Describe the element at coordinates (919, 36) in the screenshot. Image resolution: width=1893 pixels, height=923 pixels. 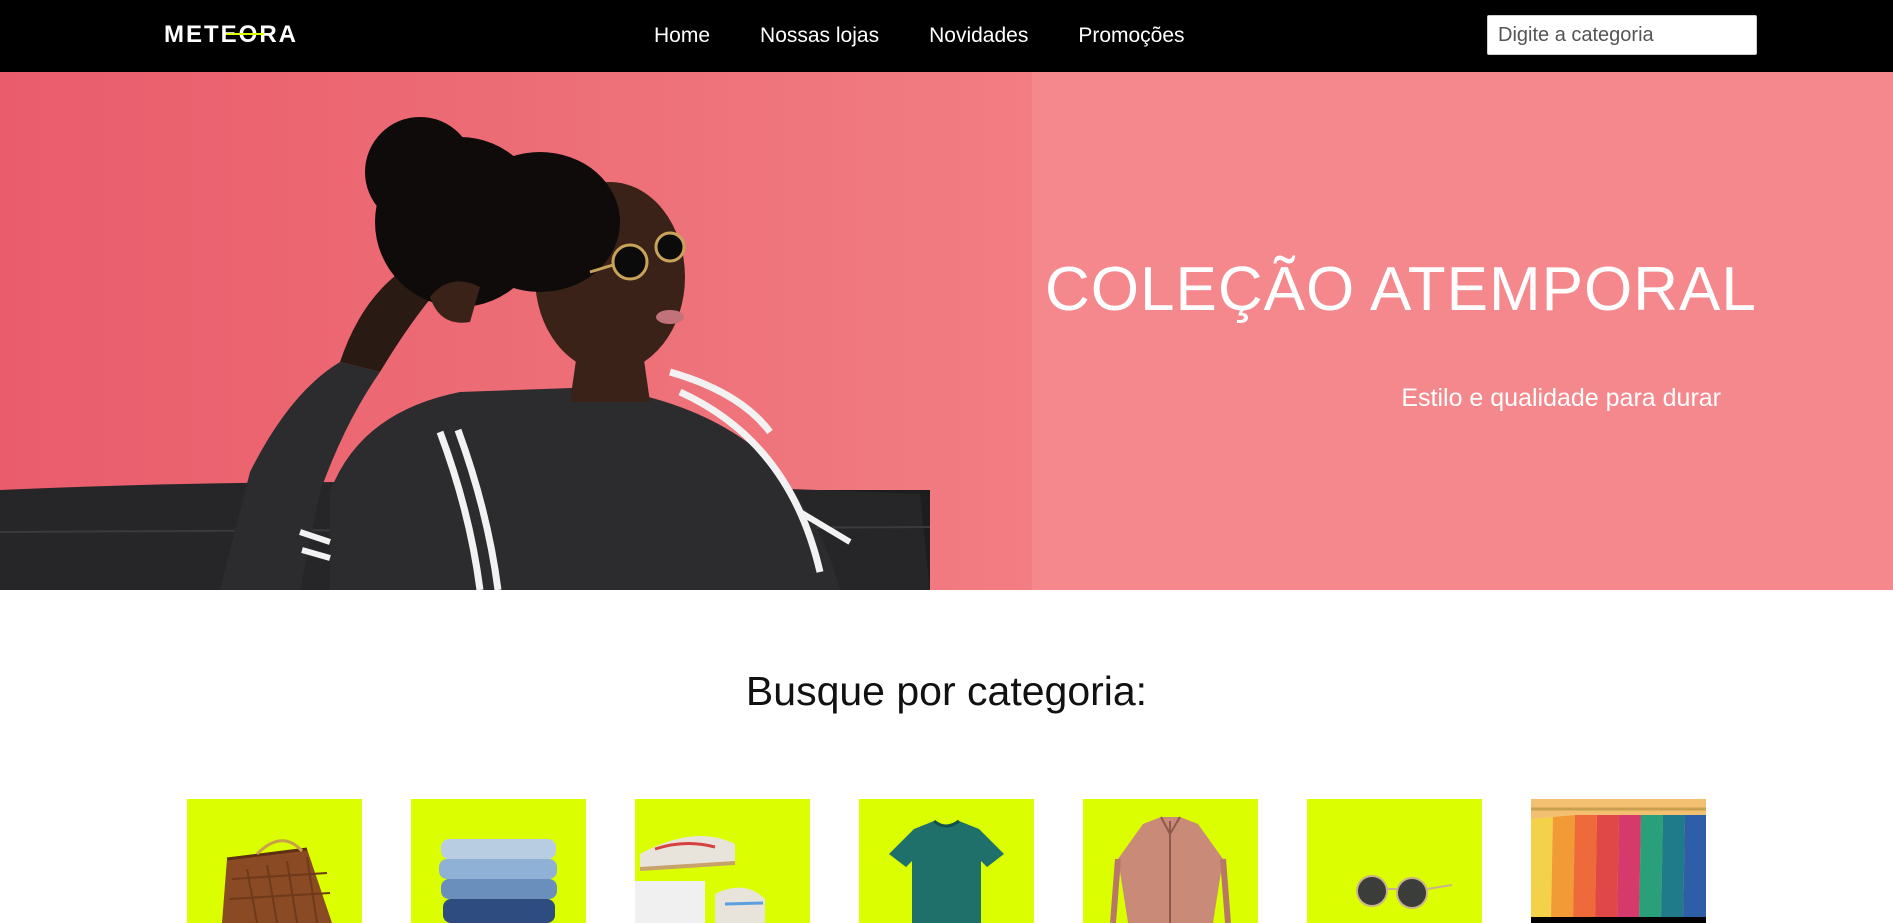
I see `main-nav: Home Nossas lojas Novidades Promoções` at that location.